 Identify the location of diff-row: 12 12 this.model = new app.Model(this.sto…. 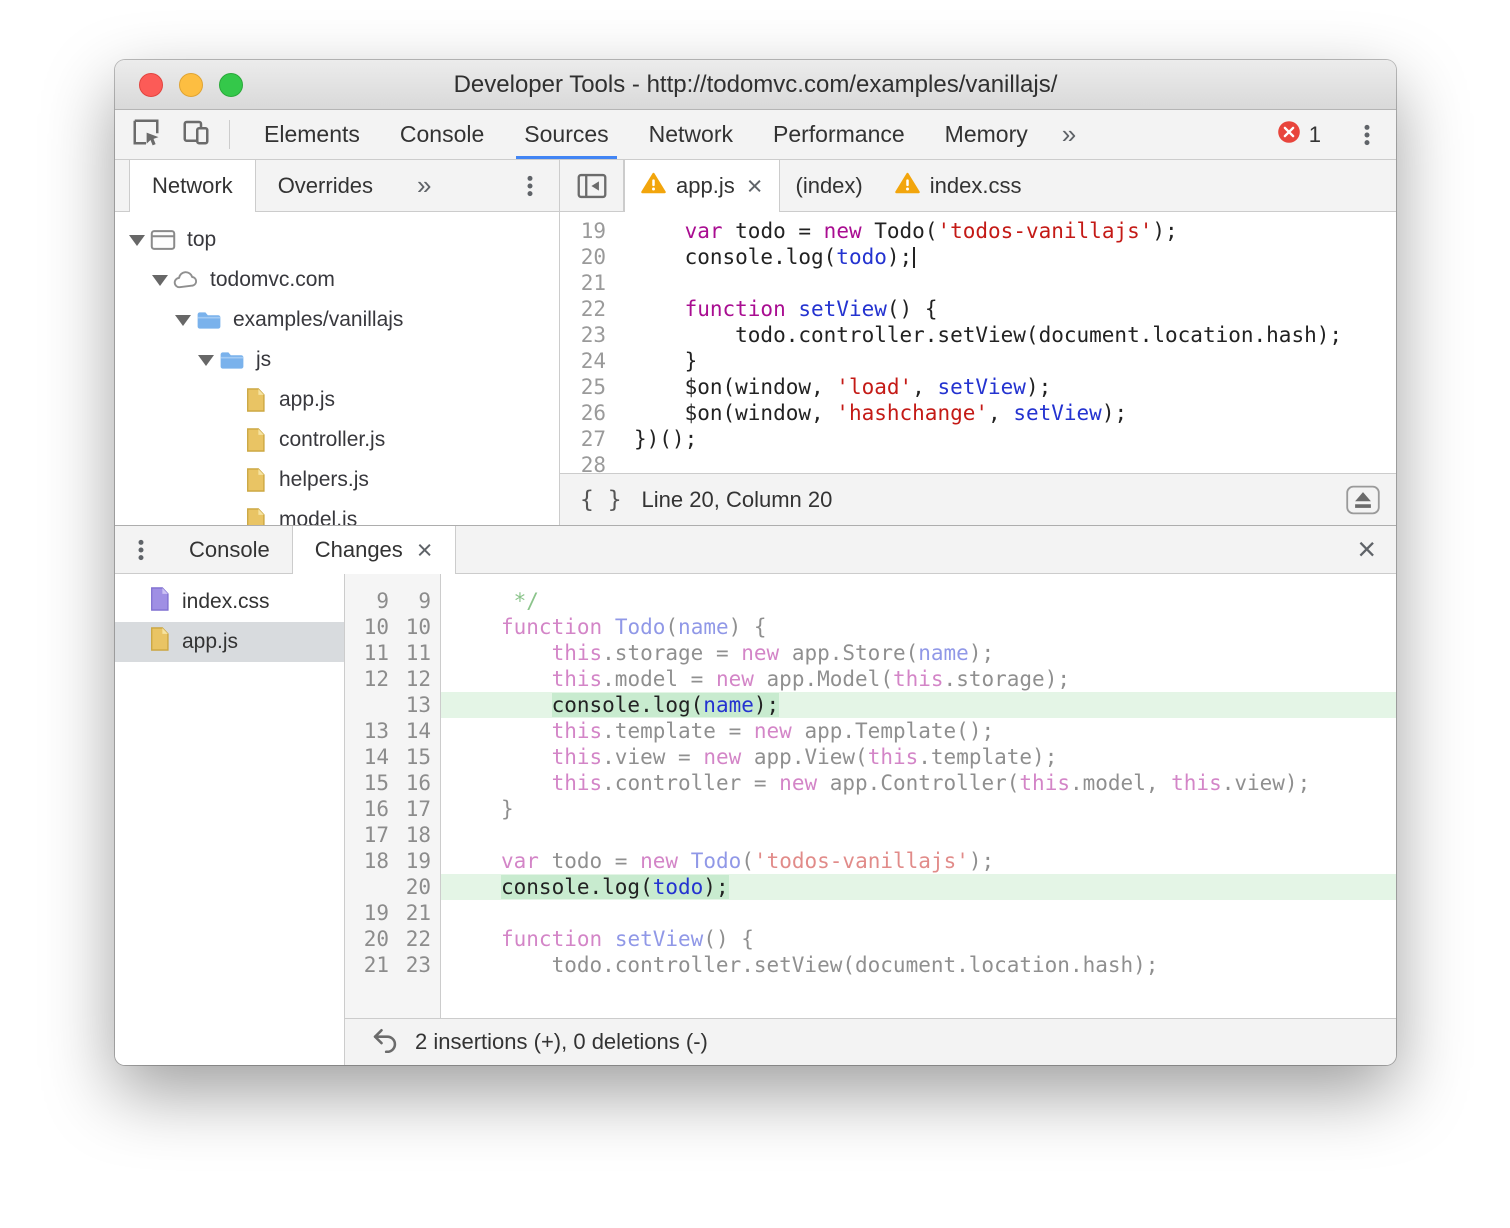
(870, 679).